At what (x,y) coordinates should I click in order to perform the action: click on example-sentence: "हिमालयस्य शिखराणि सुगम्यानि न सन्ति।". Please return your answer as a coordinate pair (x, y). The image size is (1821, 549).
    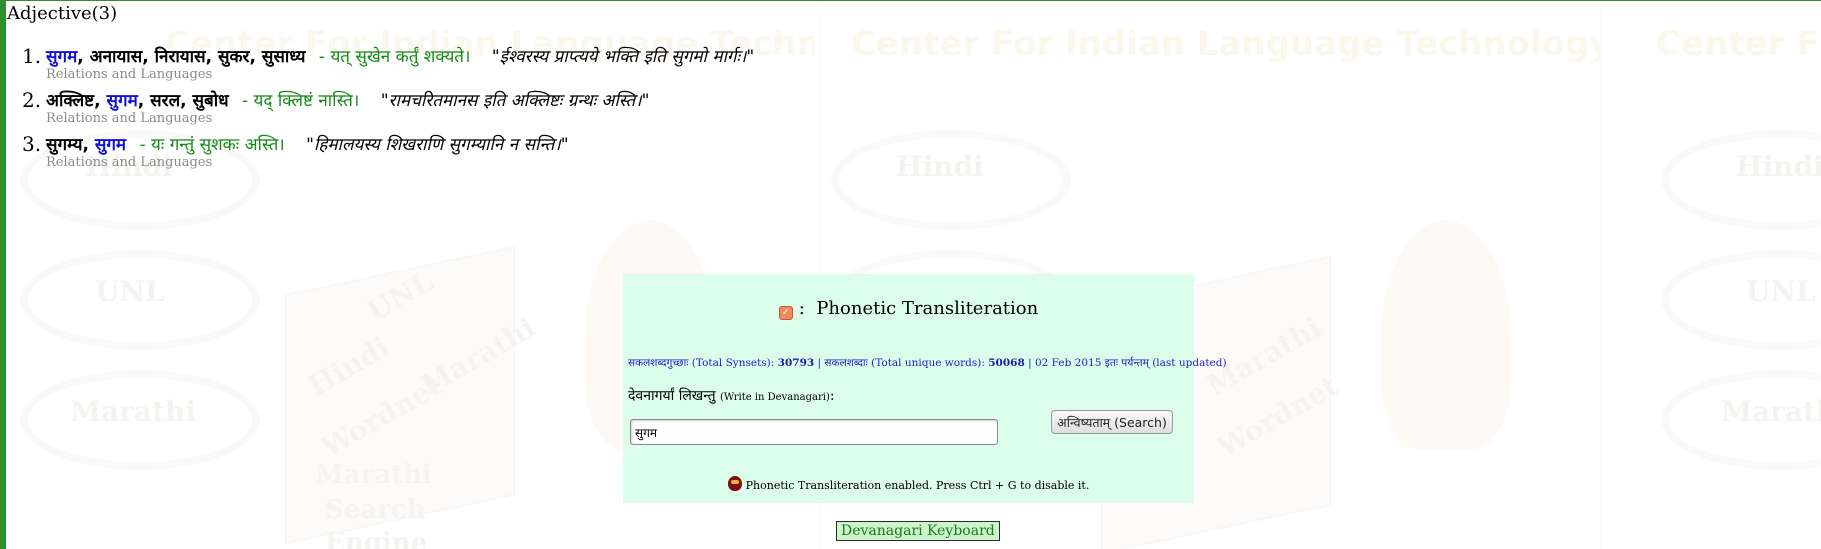
    Looking at the image, I should click on (437, 145).